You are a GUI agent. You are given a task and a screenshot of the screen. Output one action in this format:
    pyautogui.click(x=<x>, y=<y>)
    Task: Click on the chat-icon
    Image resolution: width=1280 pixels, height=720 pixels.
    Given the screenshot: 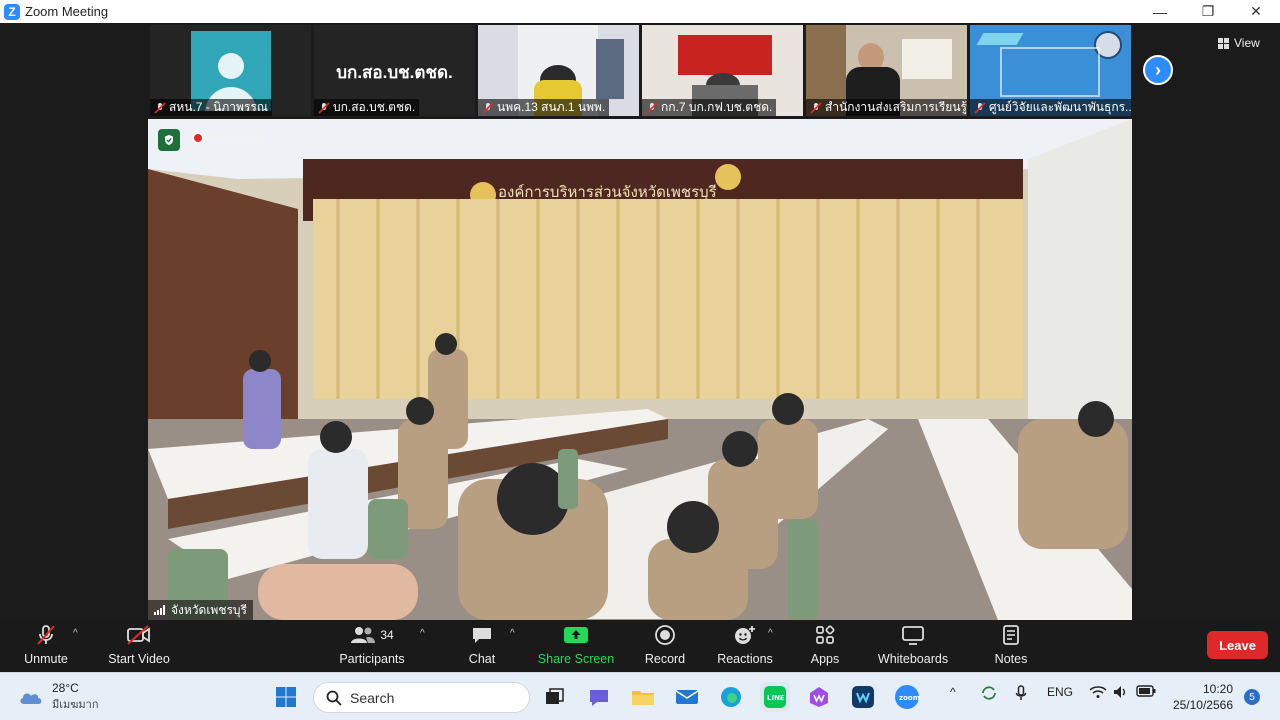 What is the action you would take?
    pyautogui.click(x=482, y=635)
    